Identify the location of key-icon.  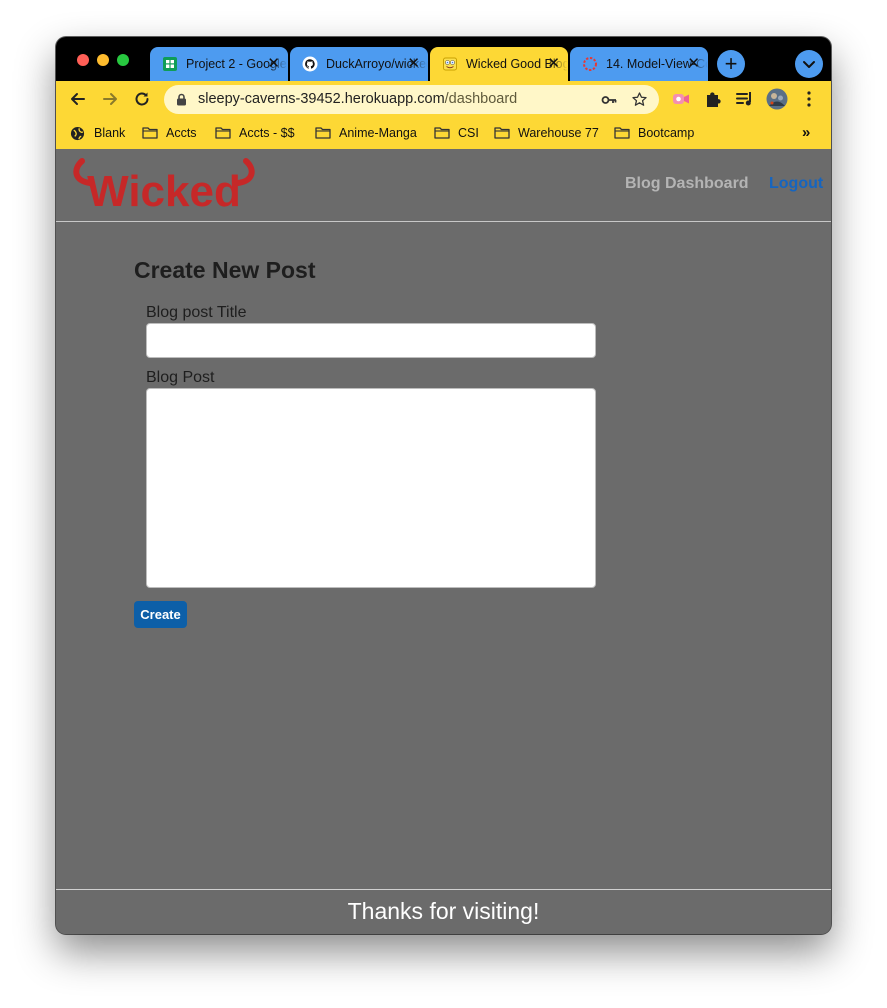
(609, 100).